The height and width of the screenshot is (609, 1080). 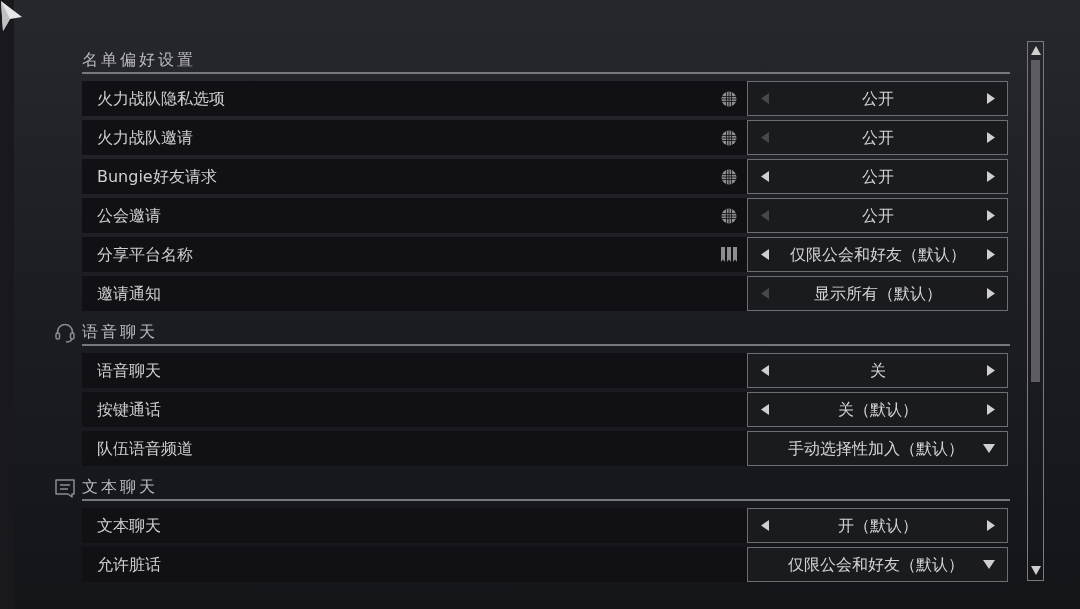 I want to click on setting-label: 火力战队隐私选项, so click(x=161, y=98).